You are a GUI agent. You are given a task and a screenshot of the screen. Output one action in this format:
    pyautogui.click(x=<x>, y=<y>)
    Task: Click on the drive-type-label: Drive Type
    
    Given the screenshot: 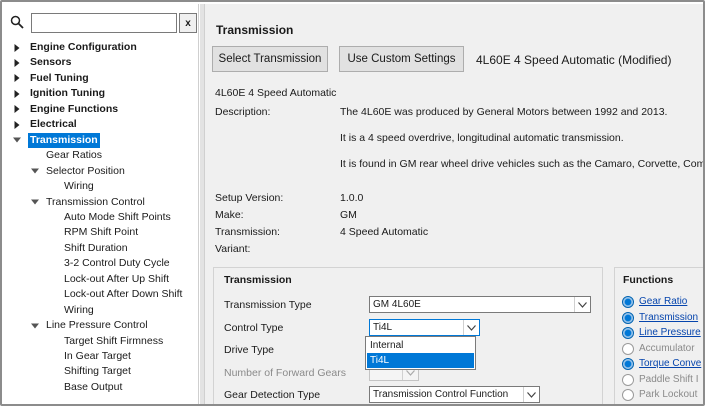 What is the action you would take?
    pyautogui.click(x=249, y=350)
    